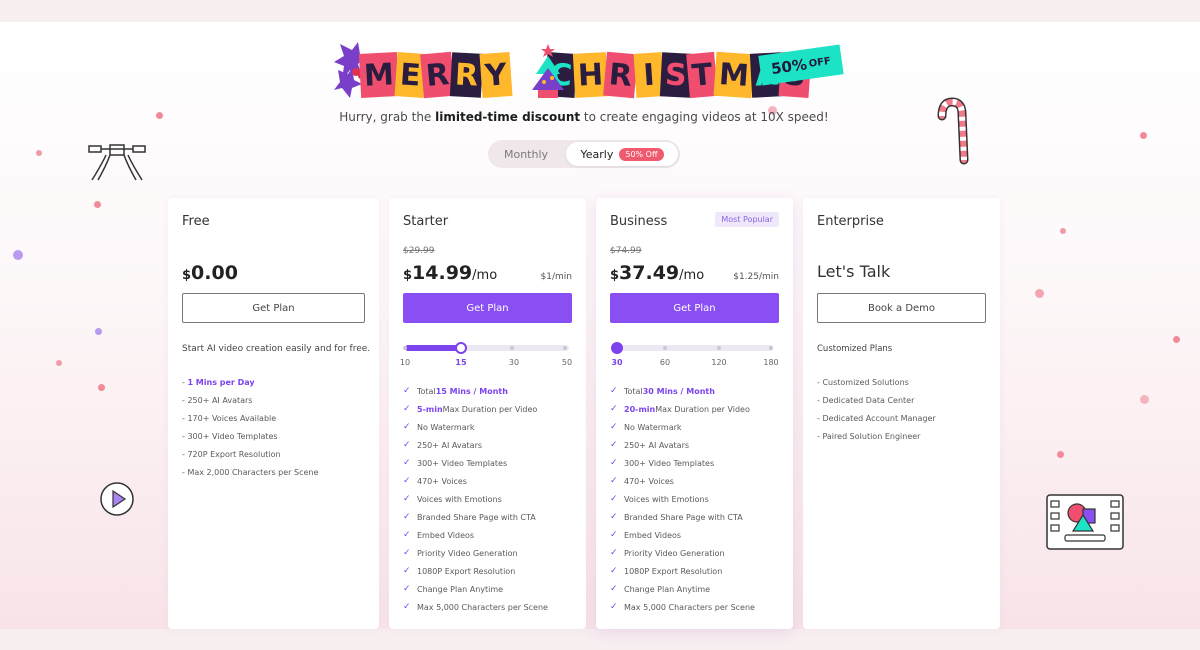  Describe the element at coordinates (442, 273) in the screenshot. I see `price-amount: 14.99` at that location.